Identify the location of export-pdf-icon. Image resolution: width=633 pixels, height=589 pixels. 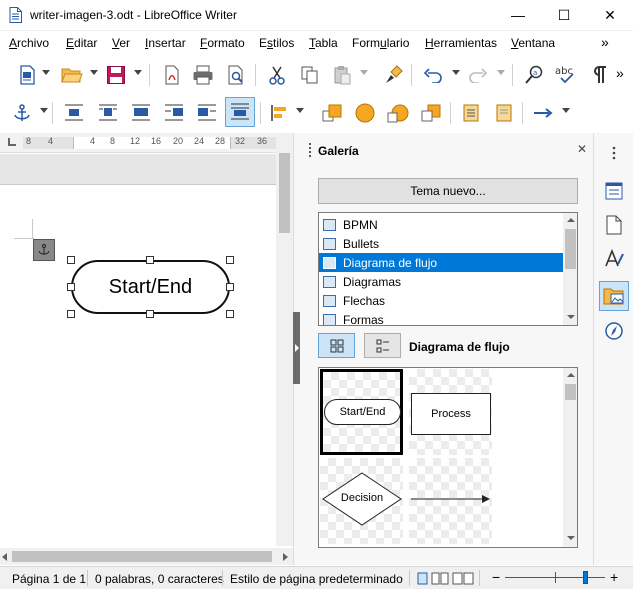
(172, 75).